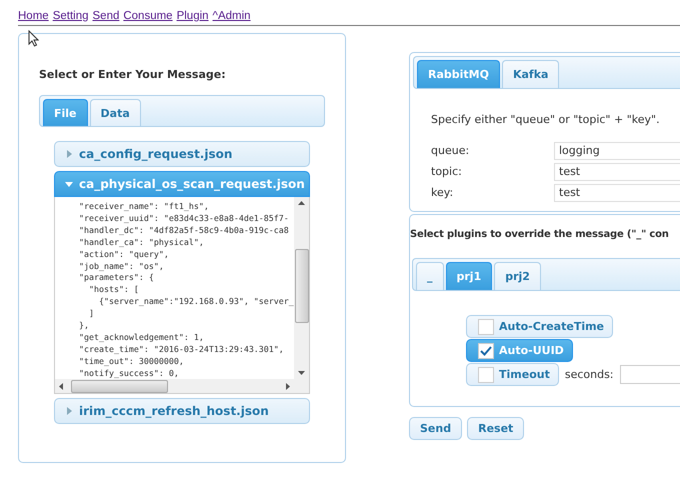 The height and width of the screenshot is (500, 680). I want to click on field-label: seconds:, so click(589, 374).